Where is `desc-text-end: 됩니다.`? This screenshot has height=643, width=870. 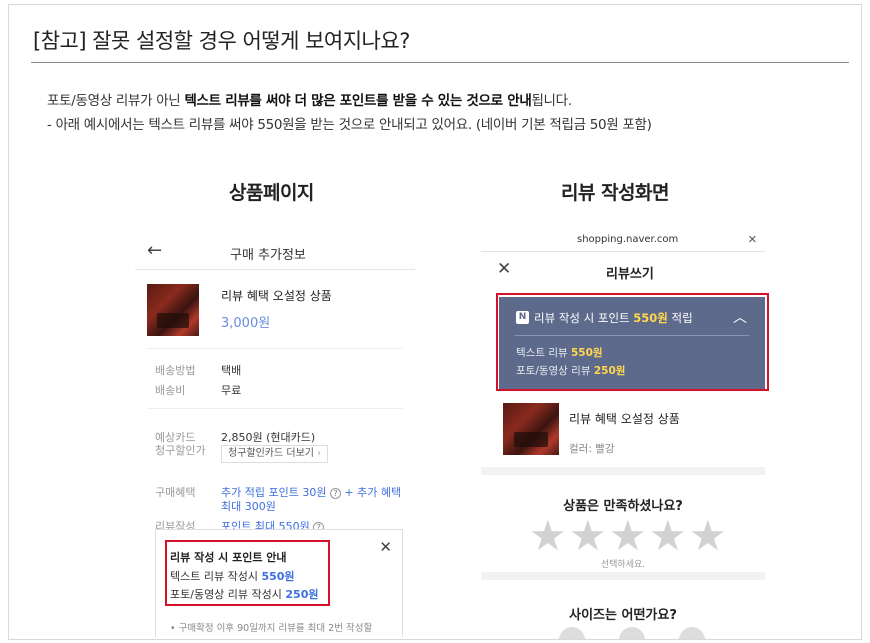 desc-text-end: 됩니다. is located at coordinates (551, 101).